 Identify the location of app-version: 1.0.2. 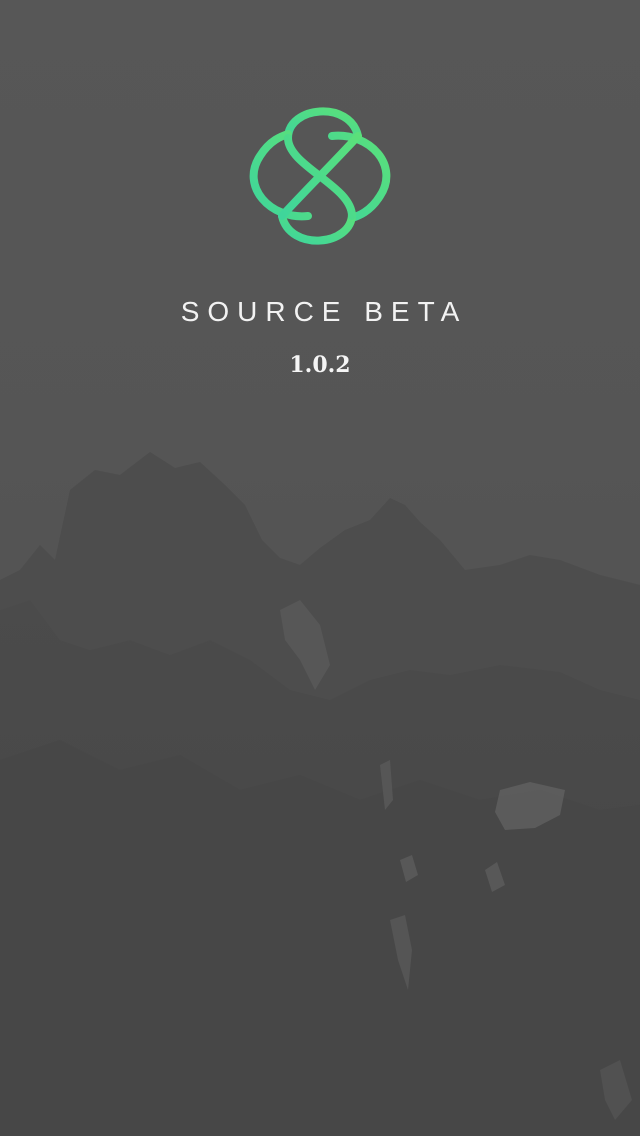
(320, 365).